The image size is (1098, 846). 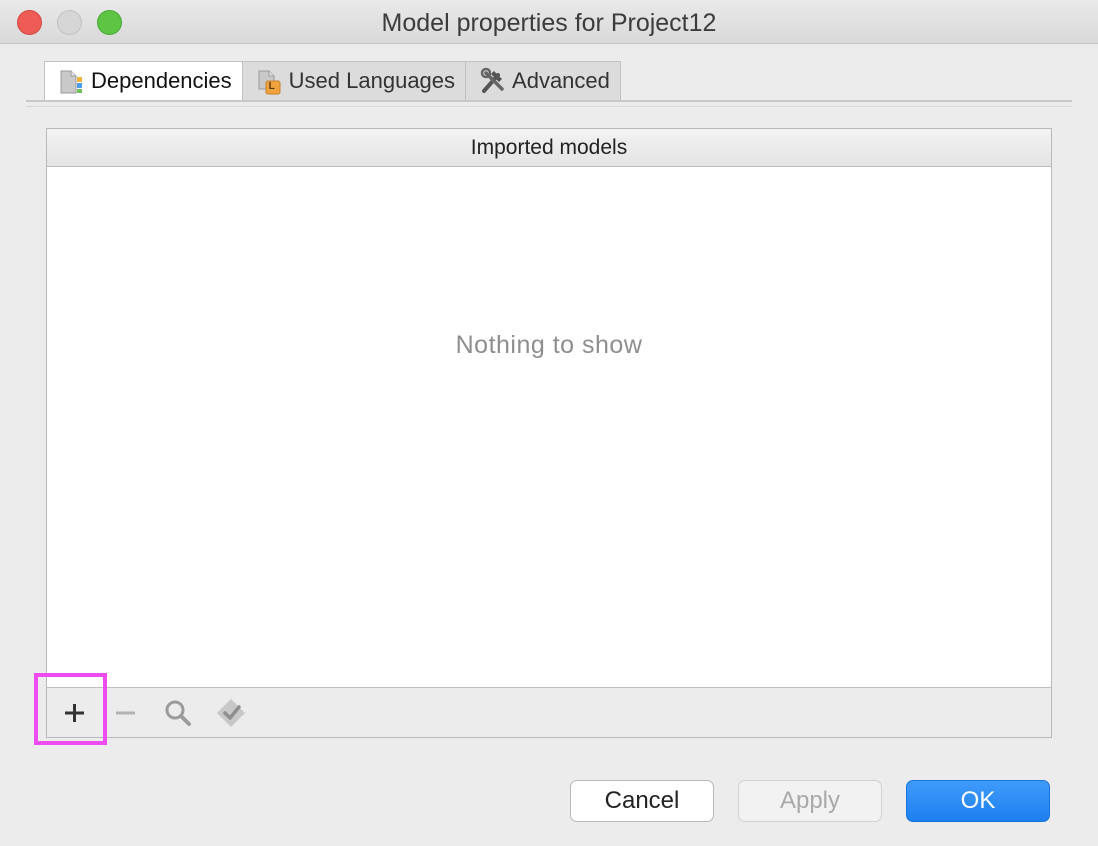 What do you see at coordinates (549, 148) in the screenshot?
I see `column-header-imported-models: Imported models` at bounding box center [549, 148].